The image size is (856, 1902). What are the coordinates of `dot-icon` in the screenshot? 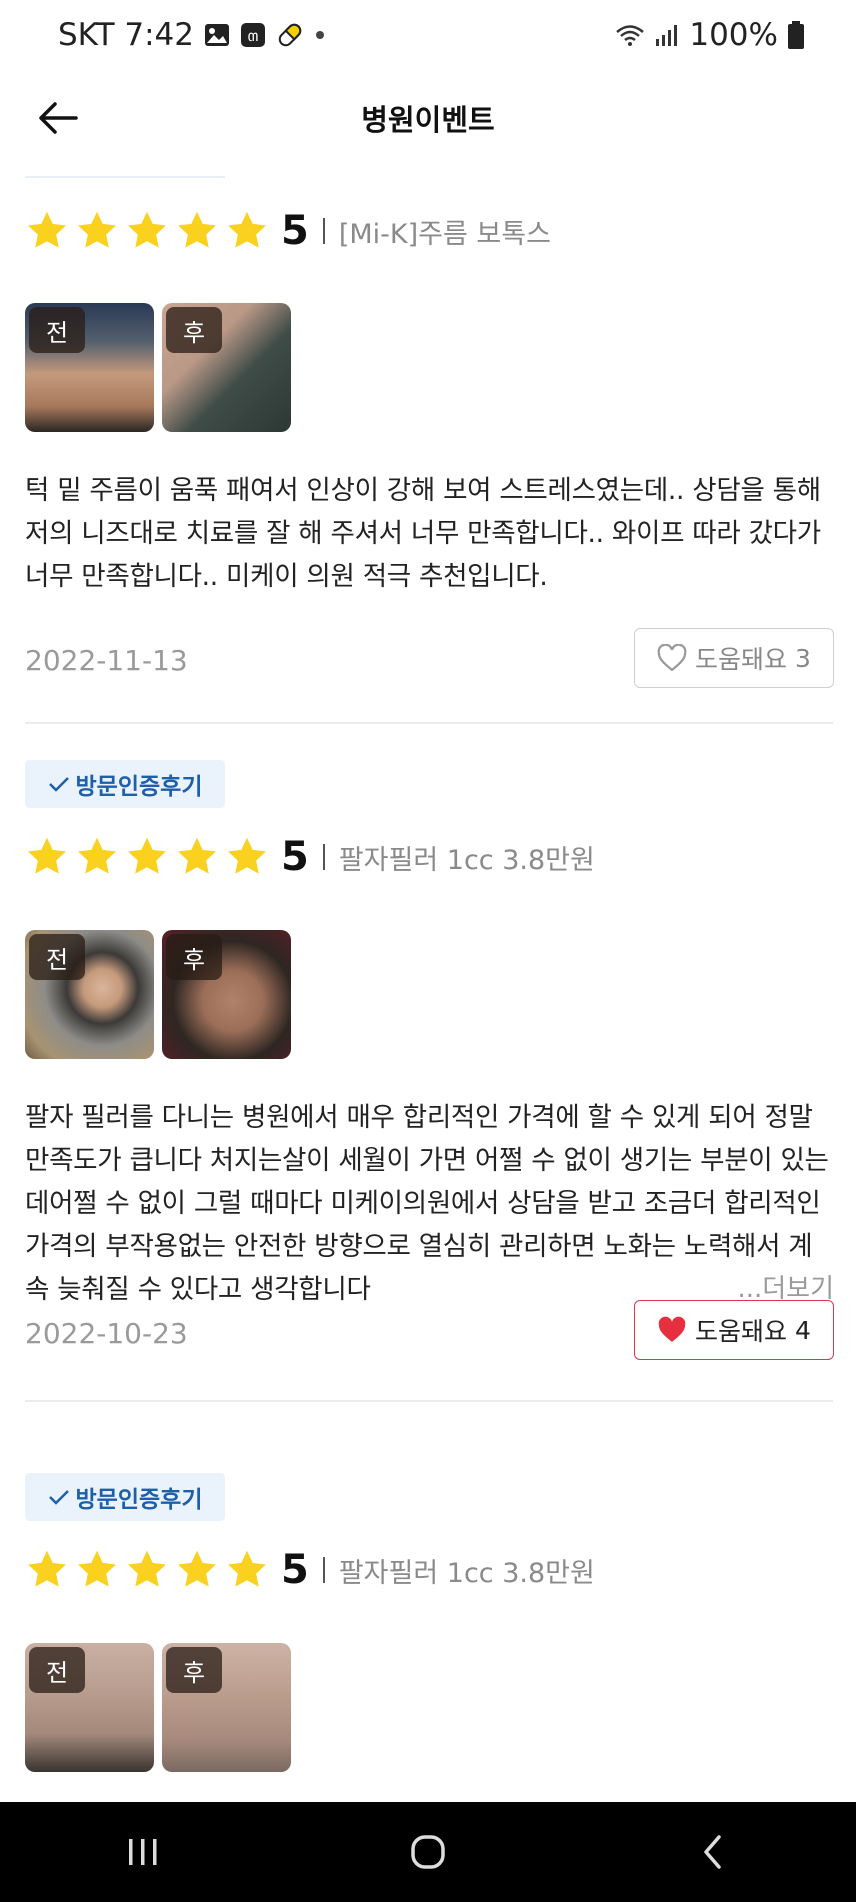 It's located at (320, 35).